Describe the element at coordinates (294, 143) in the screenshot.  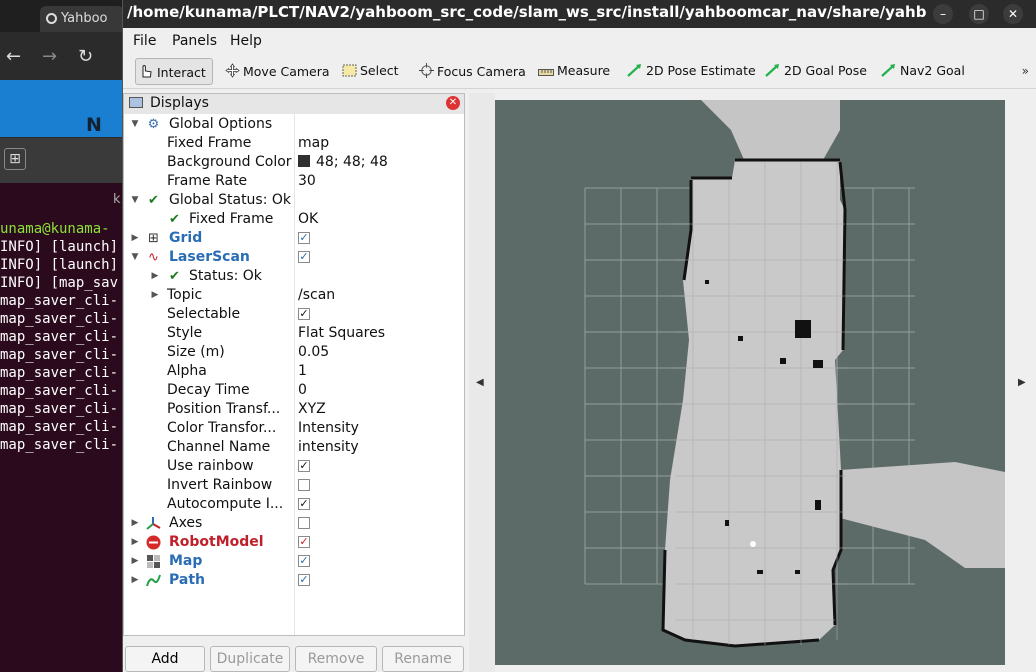
I see `tree-row-fixed-frame: Fixed Frame map` at that location.